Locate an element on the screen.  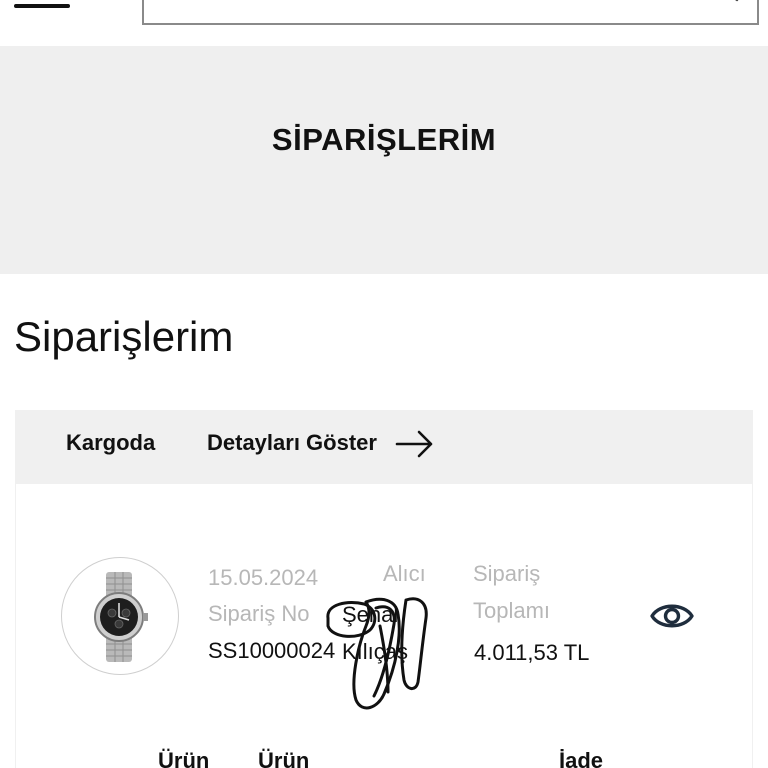
order-number-label: Sipariş No is located at coordinates (259, 613).